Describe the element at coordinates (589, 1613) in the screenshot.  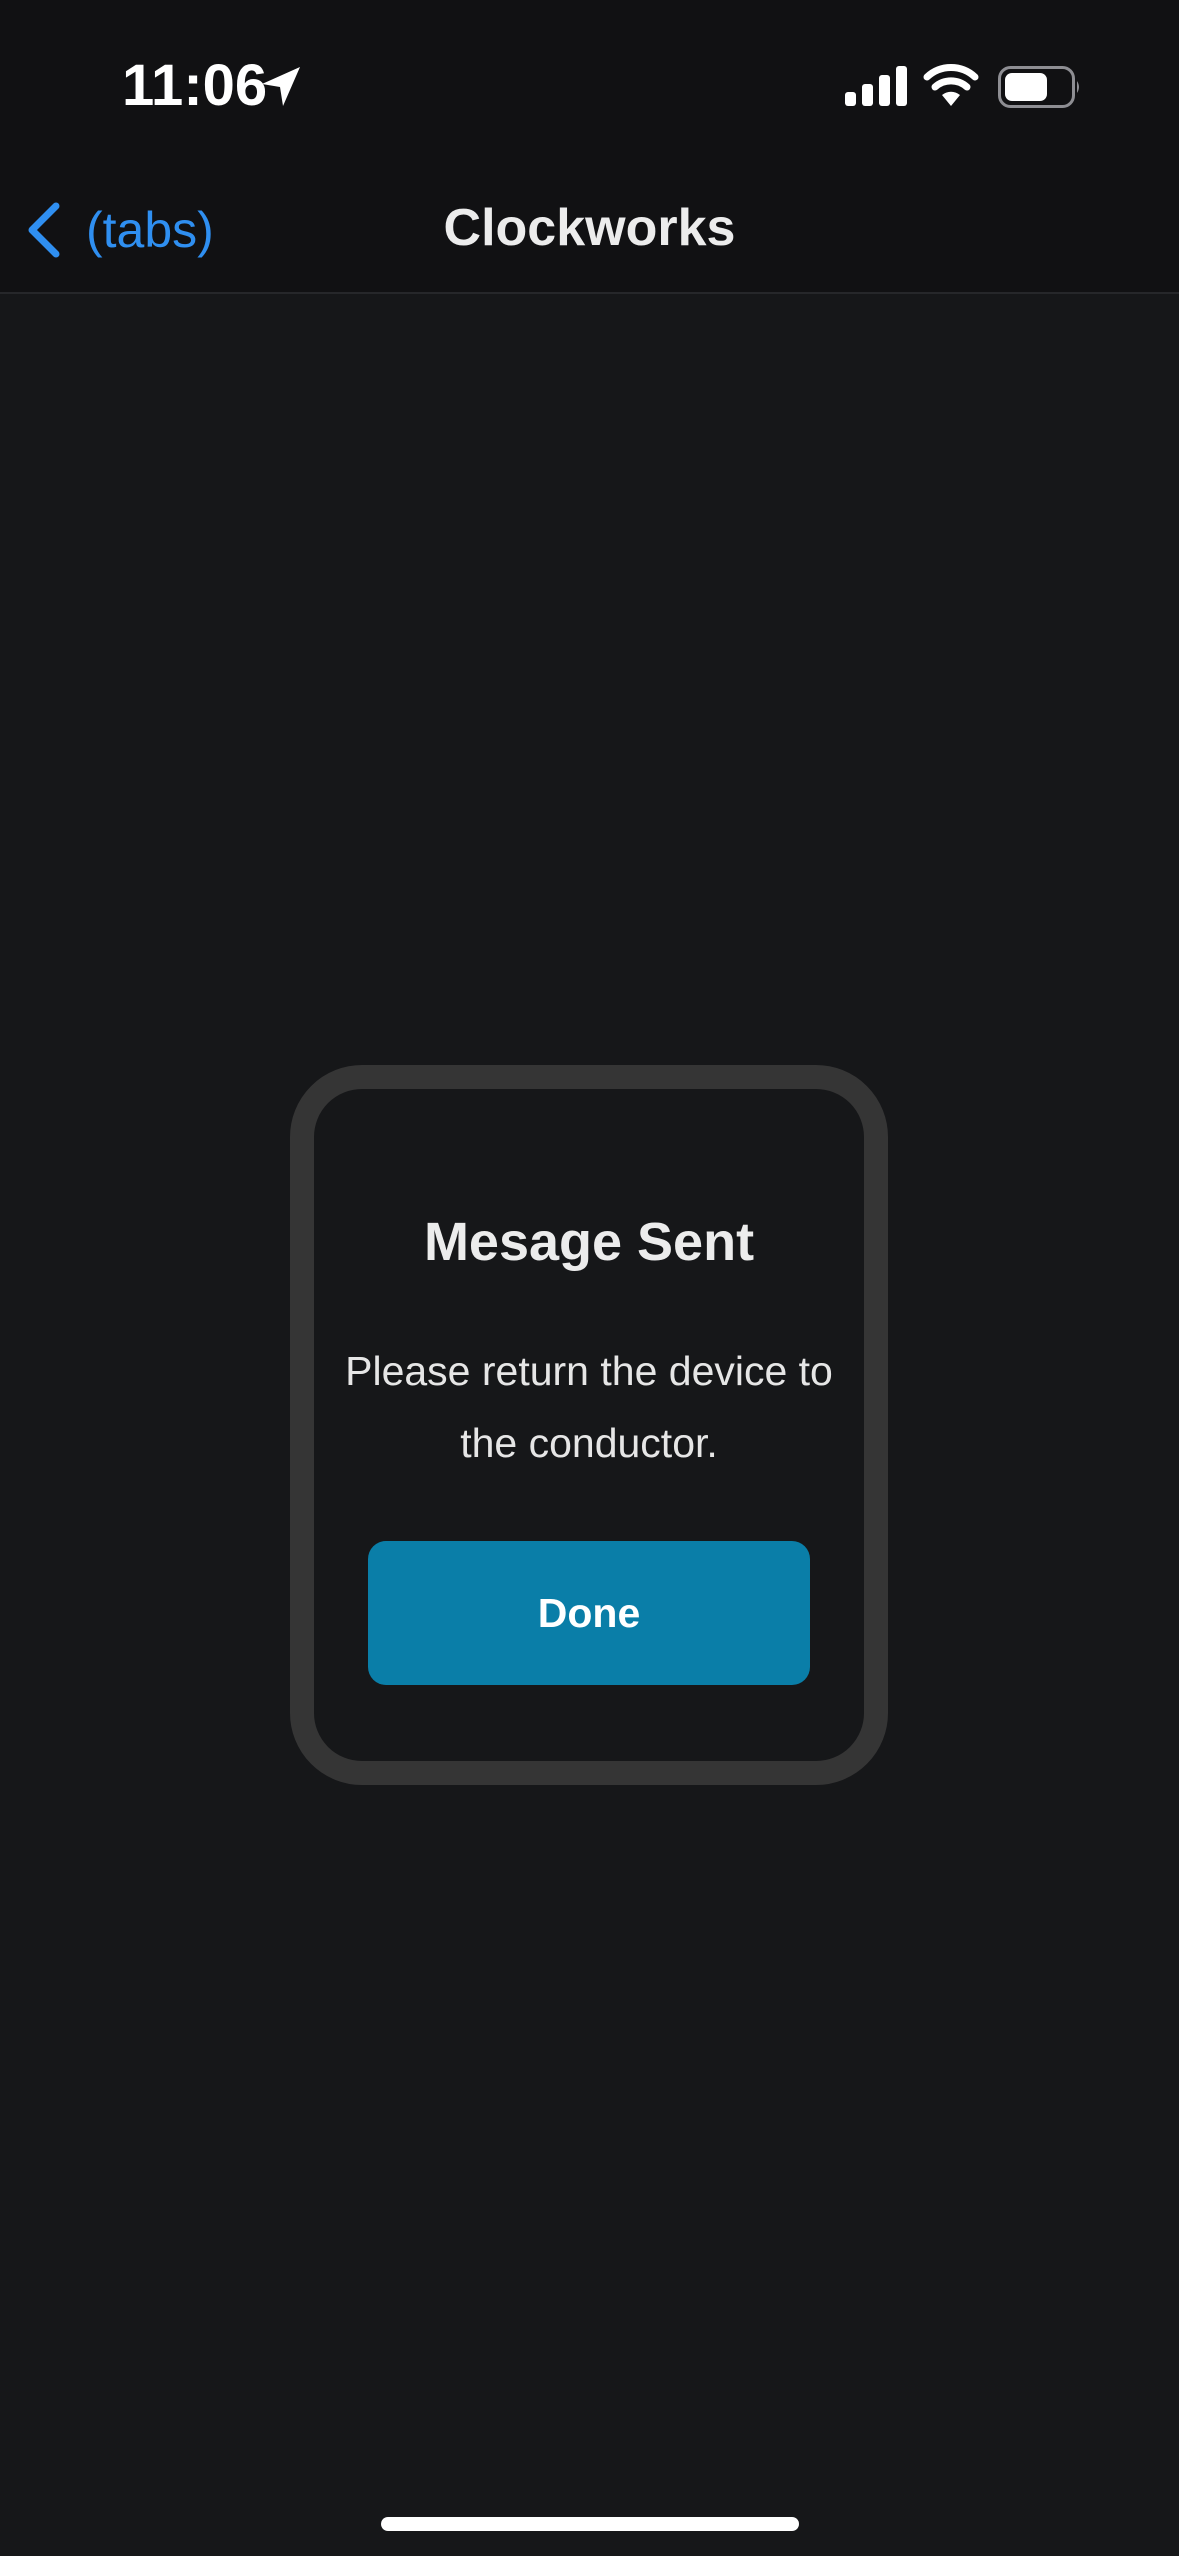
I see `done-button: Done` at that location.